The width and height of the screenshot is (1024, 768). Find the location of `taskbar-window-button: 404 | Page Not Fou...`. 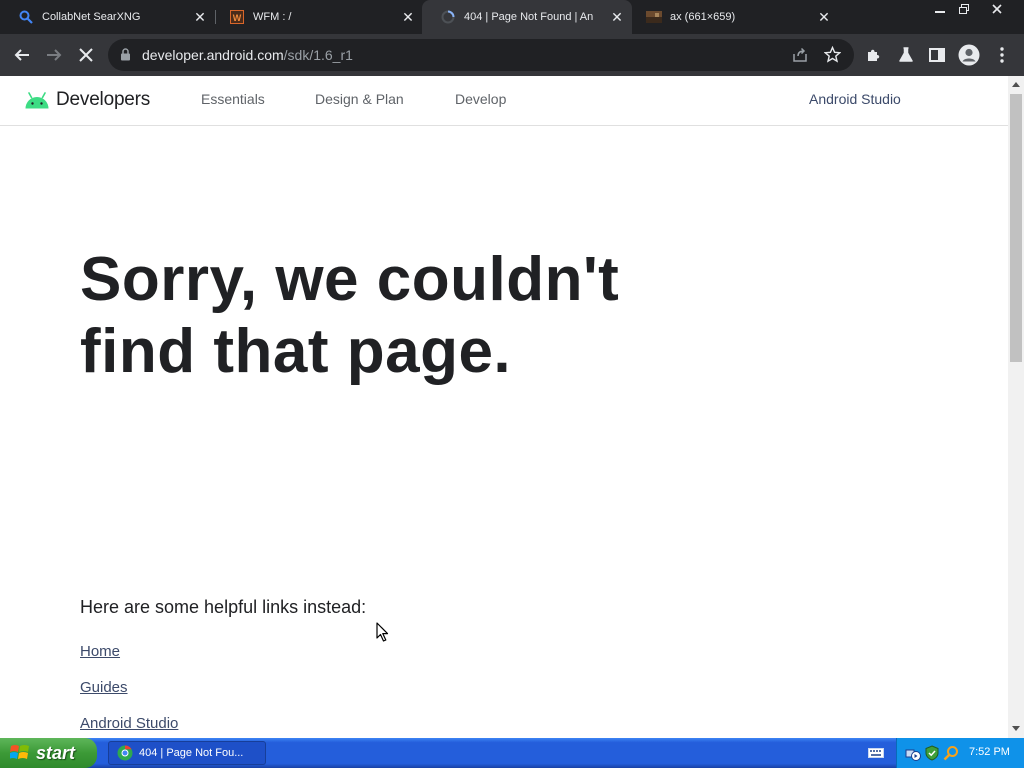

taskbar-window-button: 404 | Page Not Fou... is located at coordinates (187, 753).